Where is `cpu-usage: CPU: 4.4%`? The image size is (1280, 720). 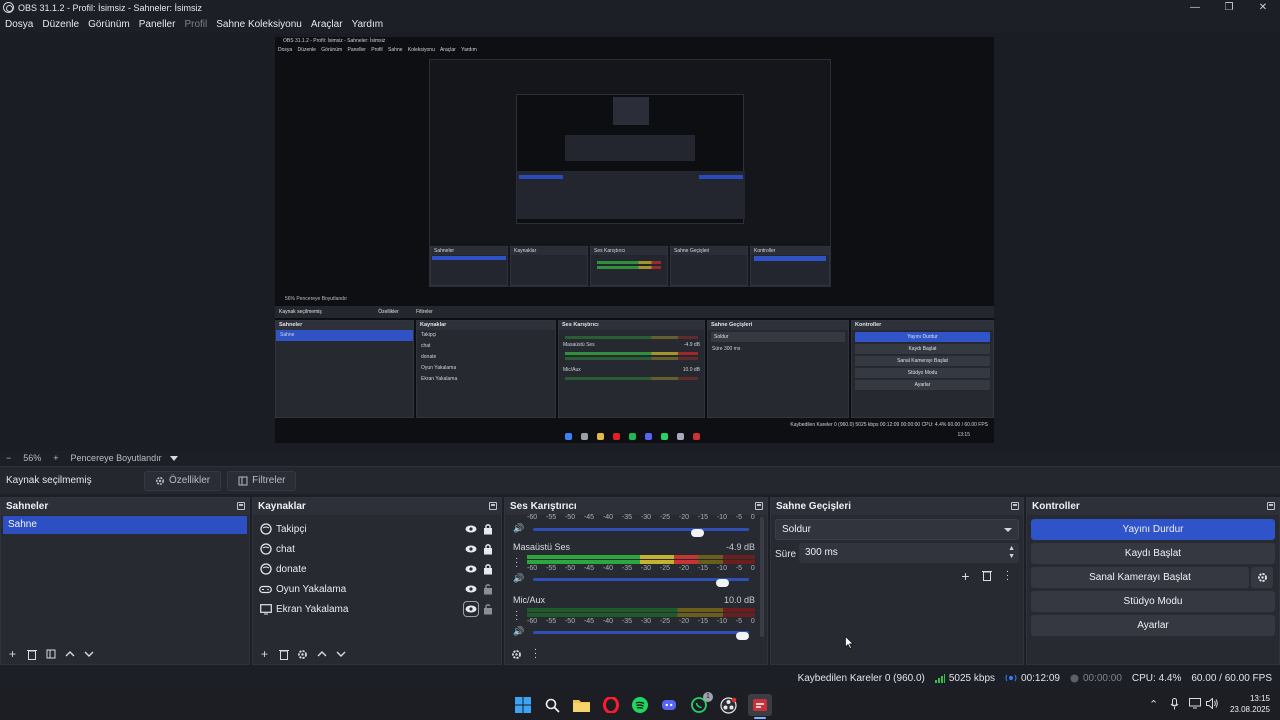 cpu-usage: CPU: 4.4% is located at coordinates (1156, 678).